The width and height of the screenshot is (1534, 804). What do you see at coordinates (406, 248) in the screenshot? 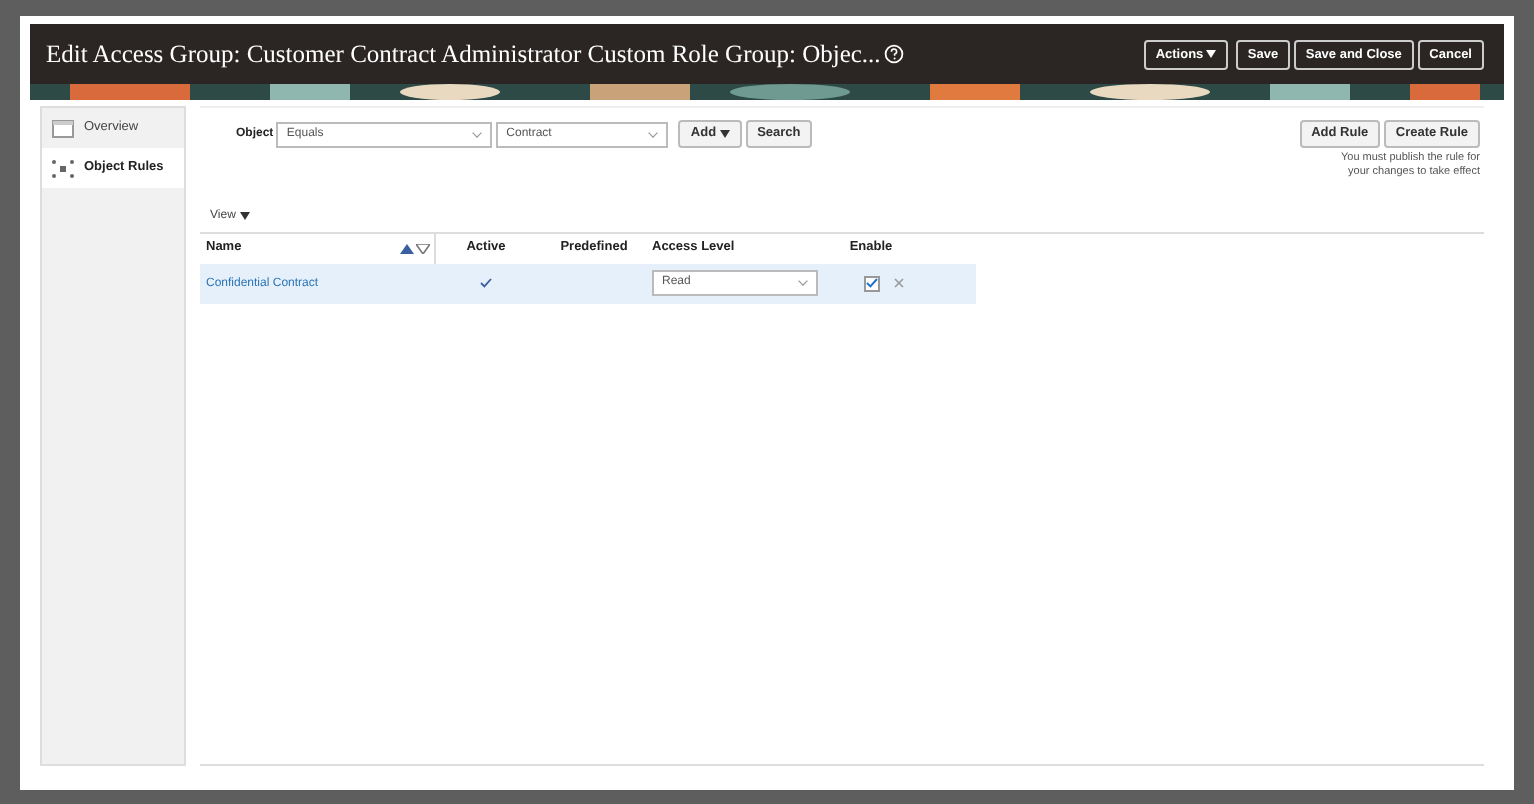
I see `sort-ascending-icon` at bounding box center [406, 248].